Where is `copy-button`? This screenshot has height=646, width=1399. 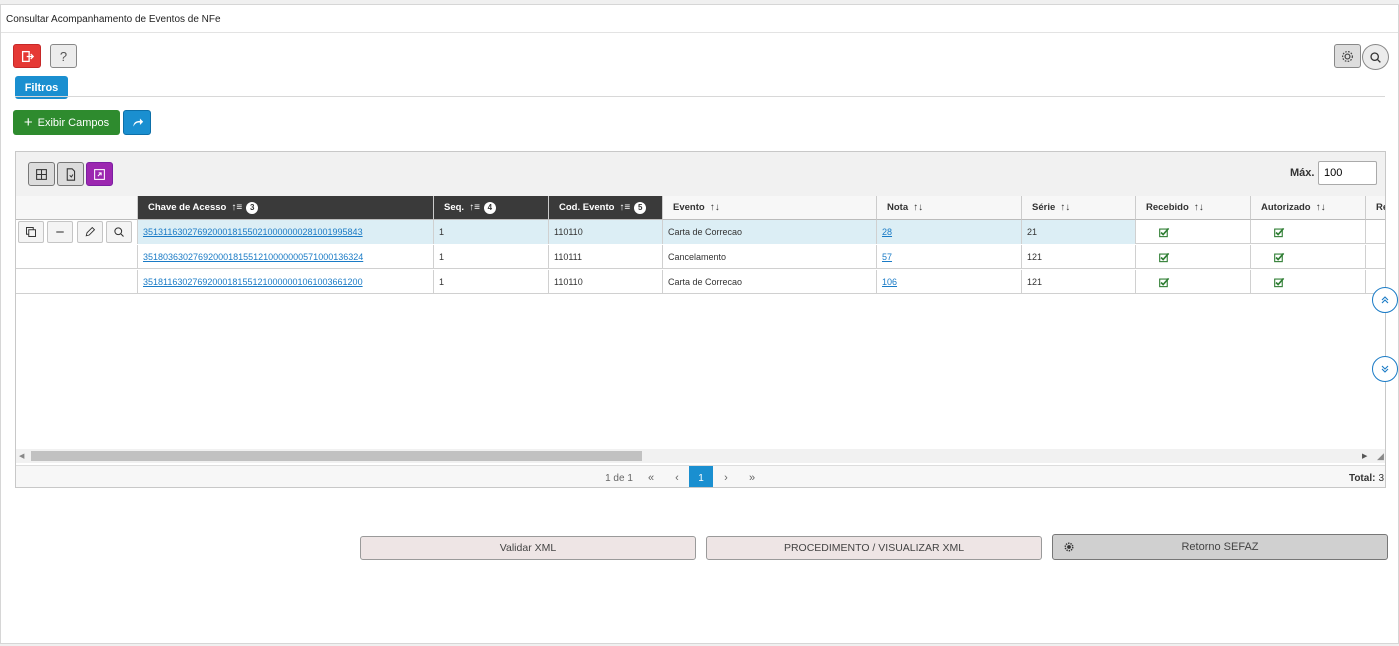 copy-button is located at coordinates (31, 232).